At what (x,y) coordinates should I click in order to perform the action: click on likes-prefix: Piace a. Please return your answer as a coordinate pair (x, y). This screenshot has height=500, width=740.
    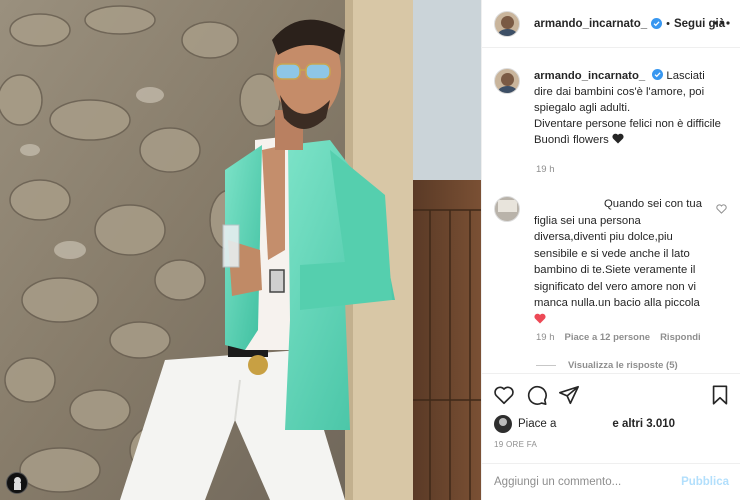
    Looking at the image, I should click on (537, 424).